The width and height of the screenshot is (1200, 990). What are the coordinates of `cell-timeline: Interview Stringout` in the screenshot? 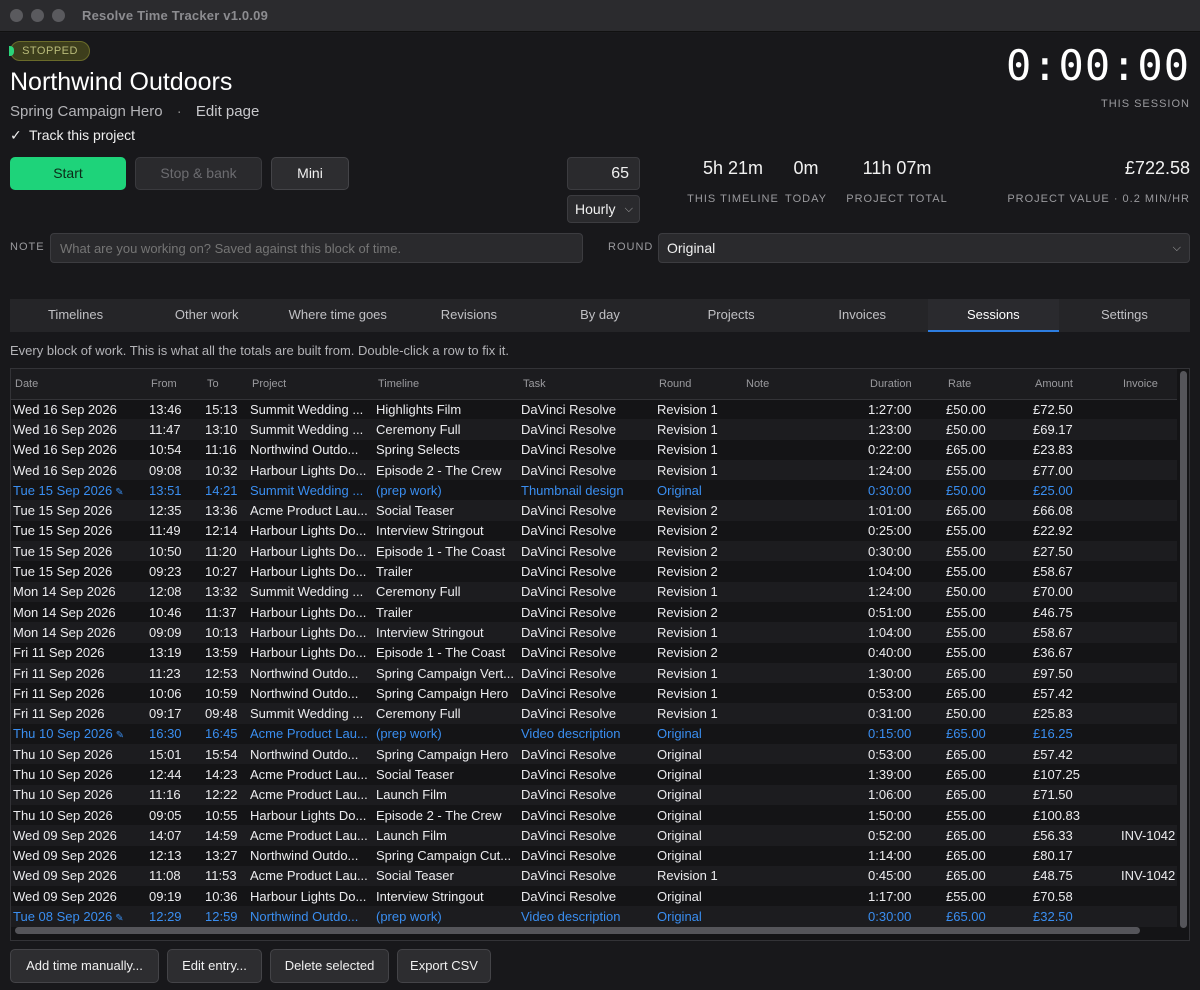 It's located at (446, 896).